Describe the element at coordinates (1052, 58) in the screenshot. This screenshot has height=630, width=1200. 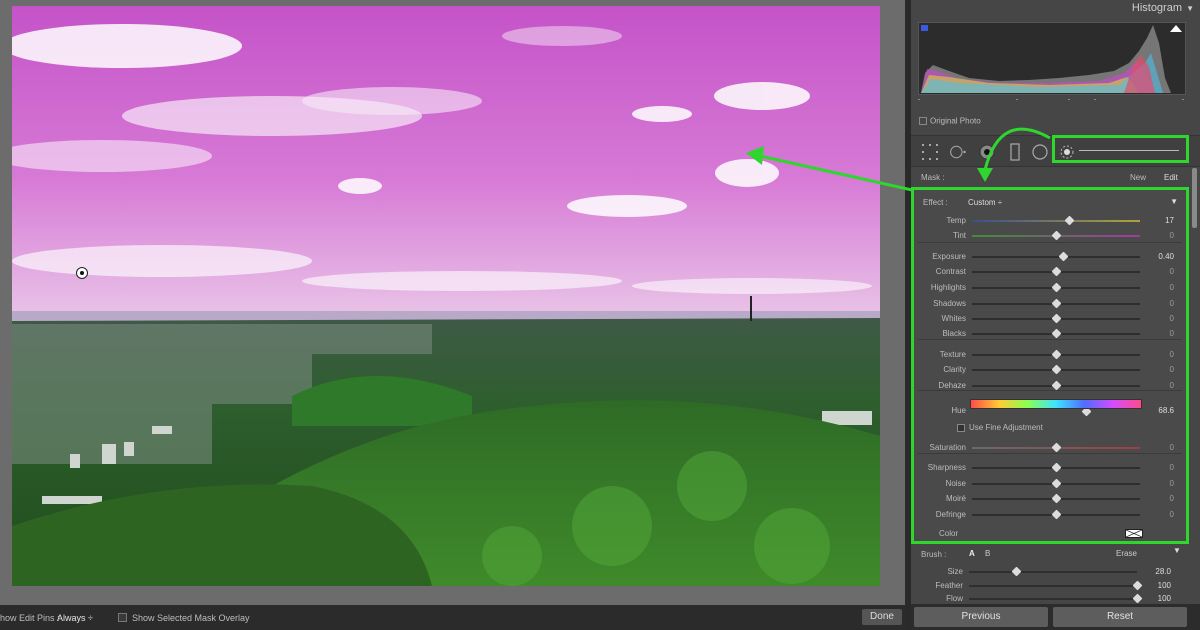
I see `histogram-chart` at that location.